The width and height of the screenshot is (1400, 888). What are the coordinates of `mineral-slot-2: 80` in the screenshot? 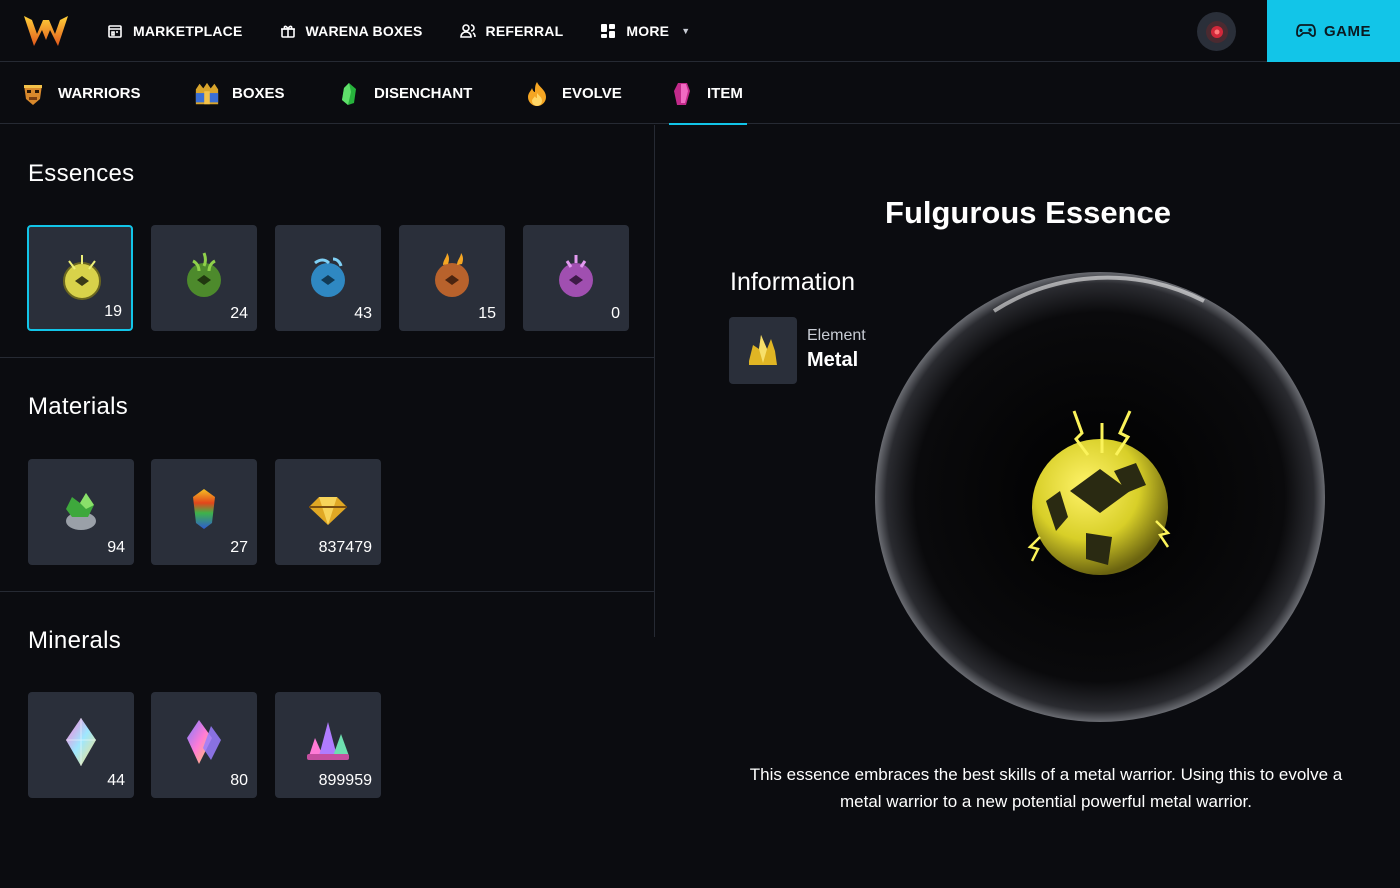 It's located at (204, 745).